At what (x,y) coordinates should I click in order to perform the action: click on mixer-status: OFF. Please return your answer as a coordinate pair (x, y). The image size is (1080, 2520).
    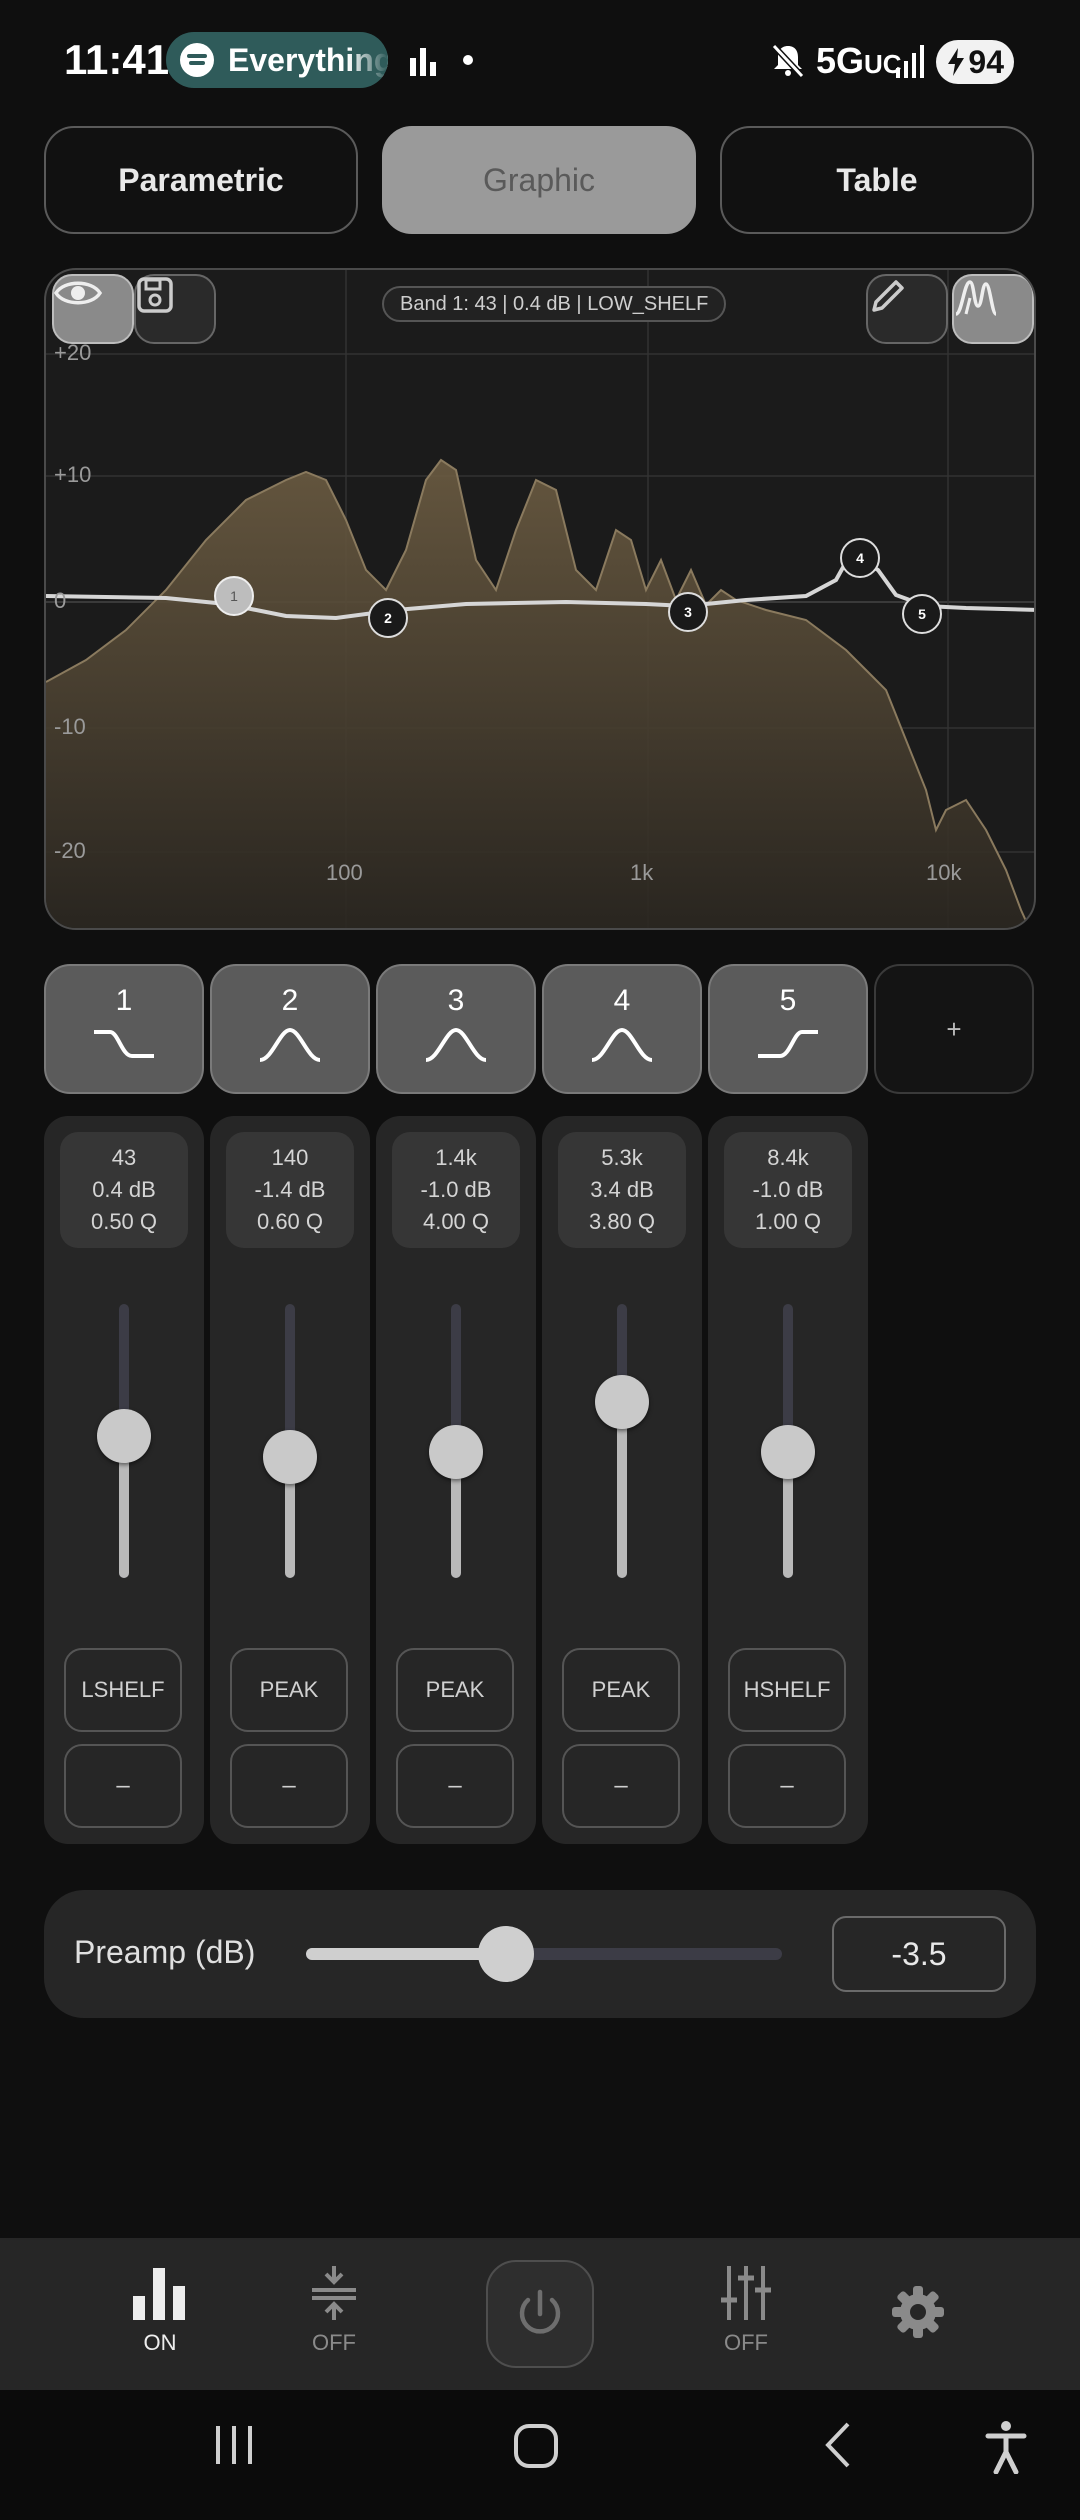
    Looking at the image, I should click on (746, 2342).